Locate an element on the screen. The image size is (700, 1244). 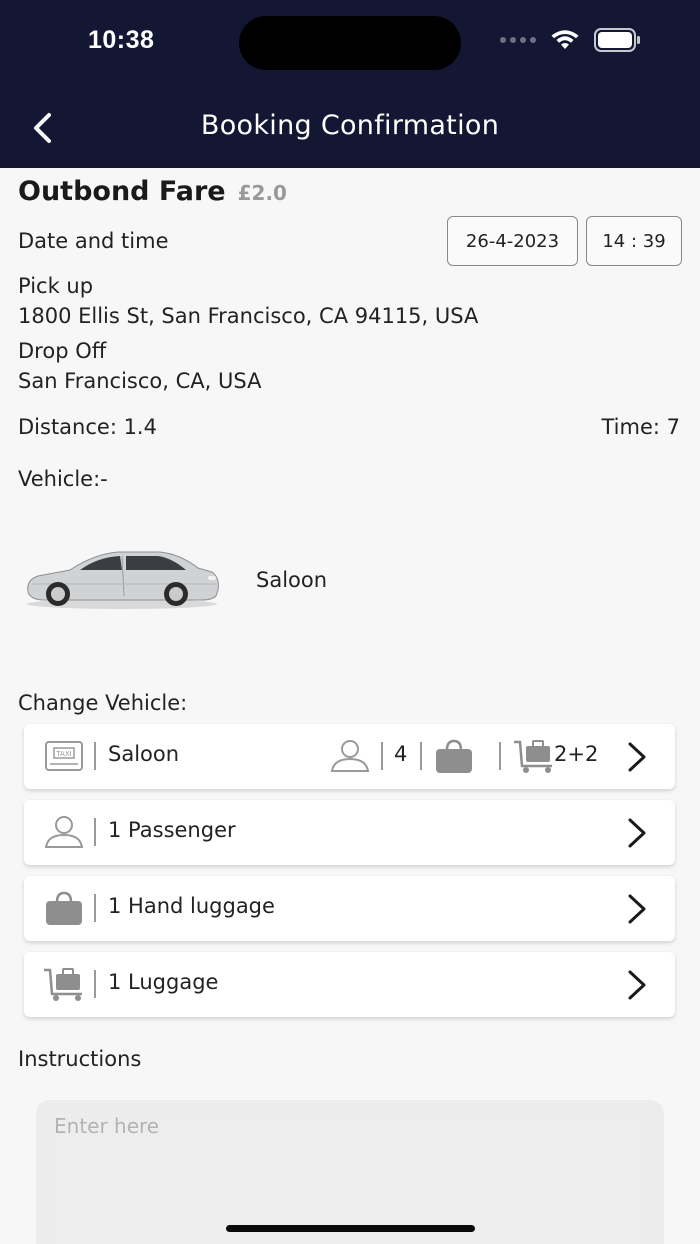
taxi-icon: TAXI is located at coordinates (64, 756).